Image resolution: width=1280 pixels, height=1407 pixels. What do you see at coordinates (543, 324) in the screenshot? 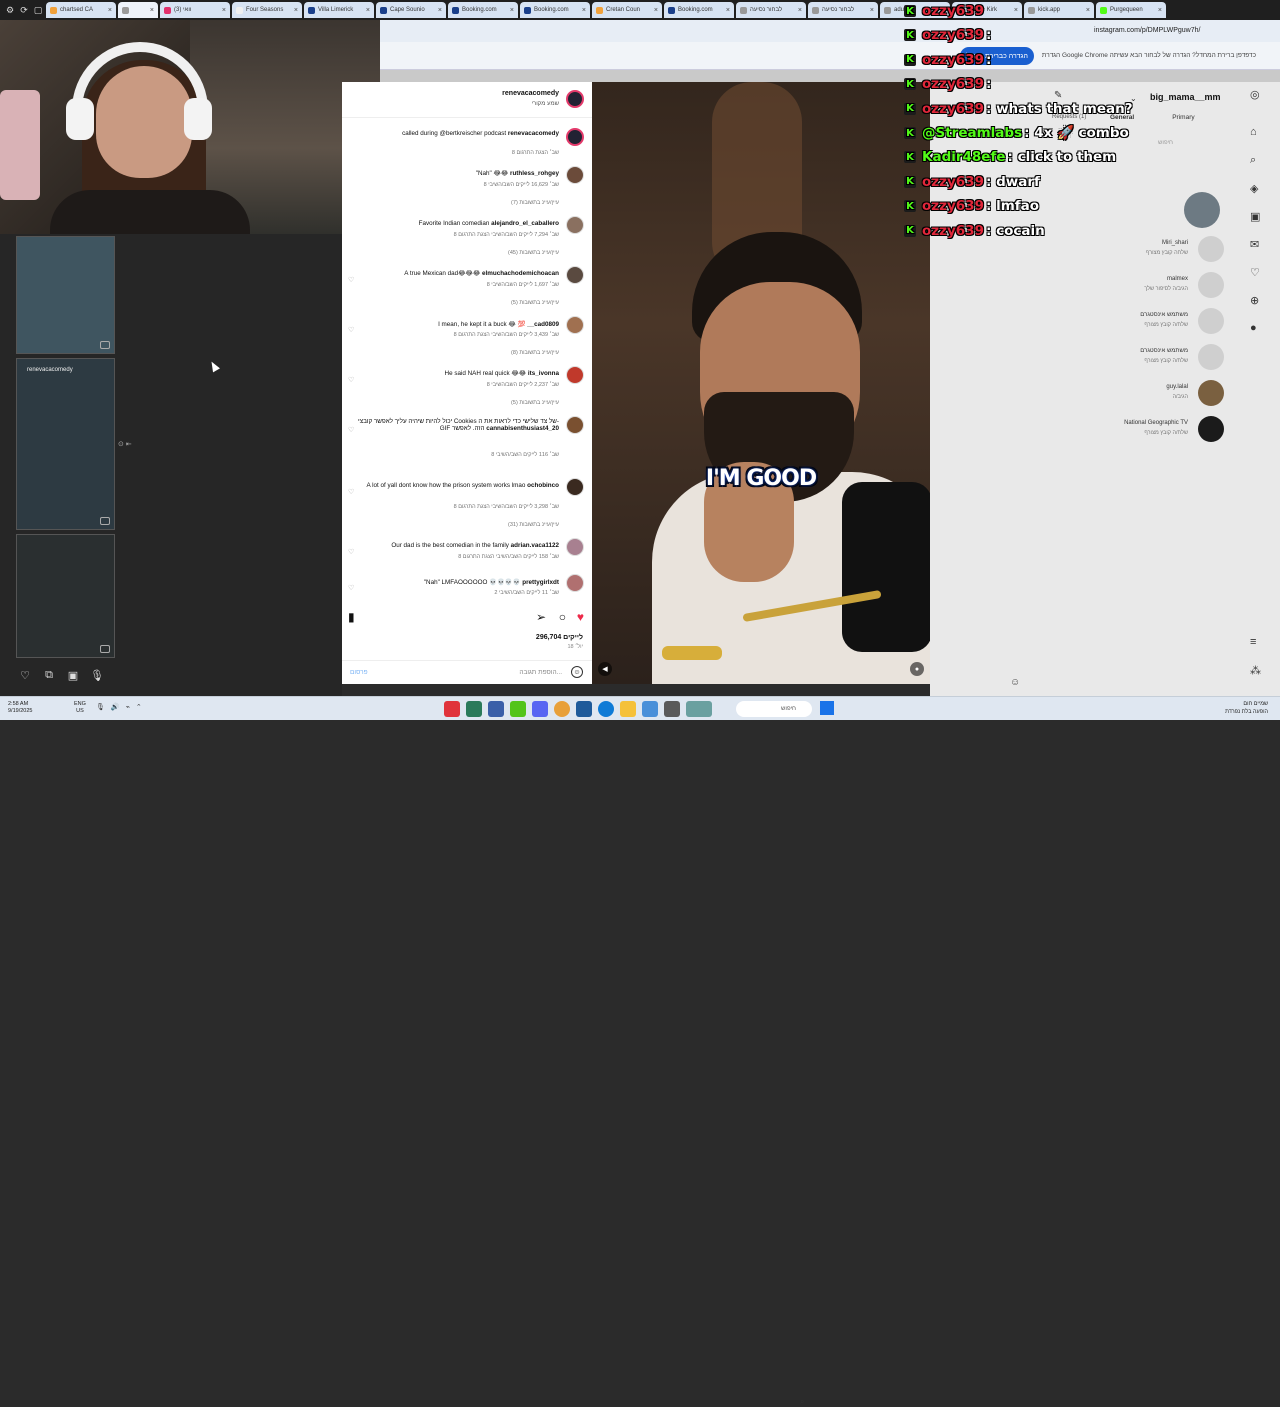
I see `commenter-username: __cad0809` at bounding box center [543, 324].